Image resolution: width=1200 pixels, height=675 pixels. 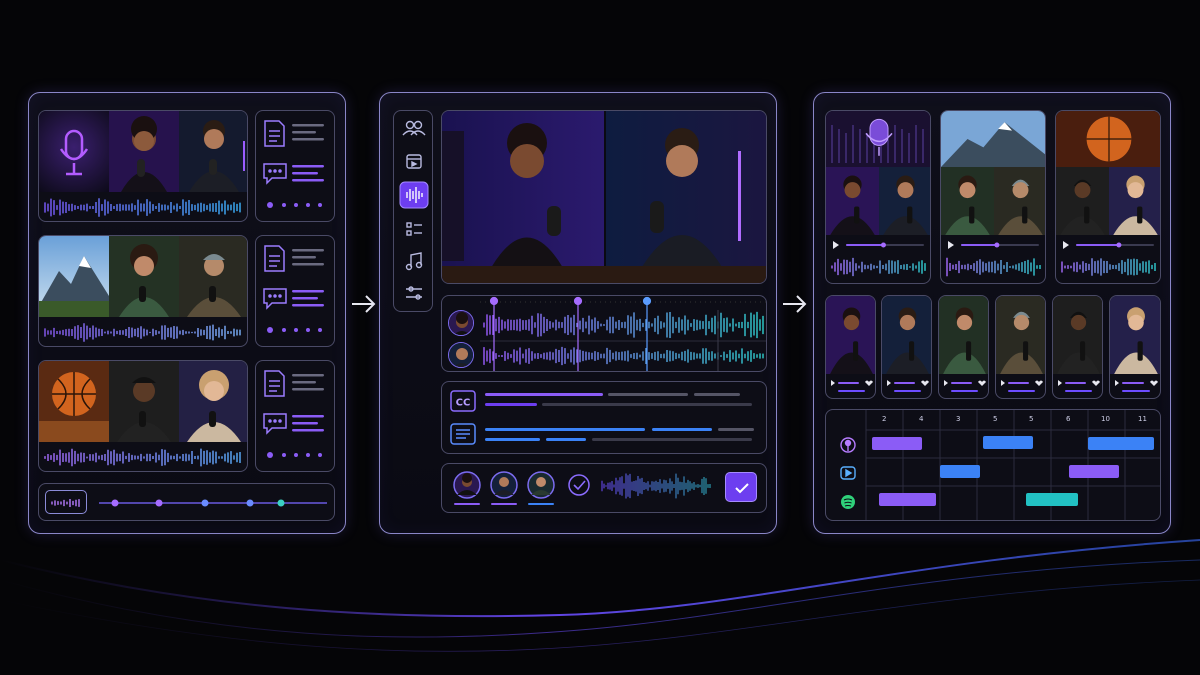 I want to click on guest-woman-photo, so click(x=144, y=276).